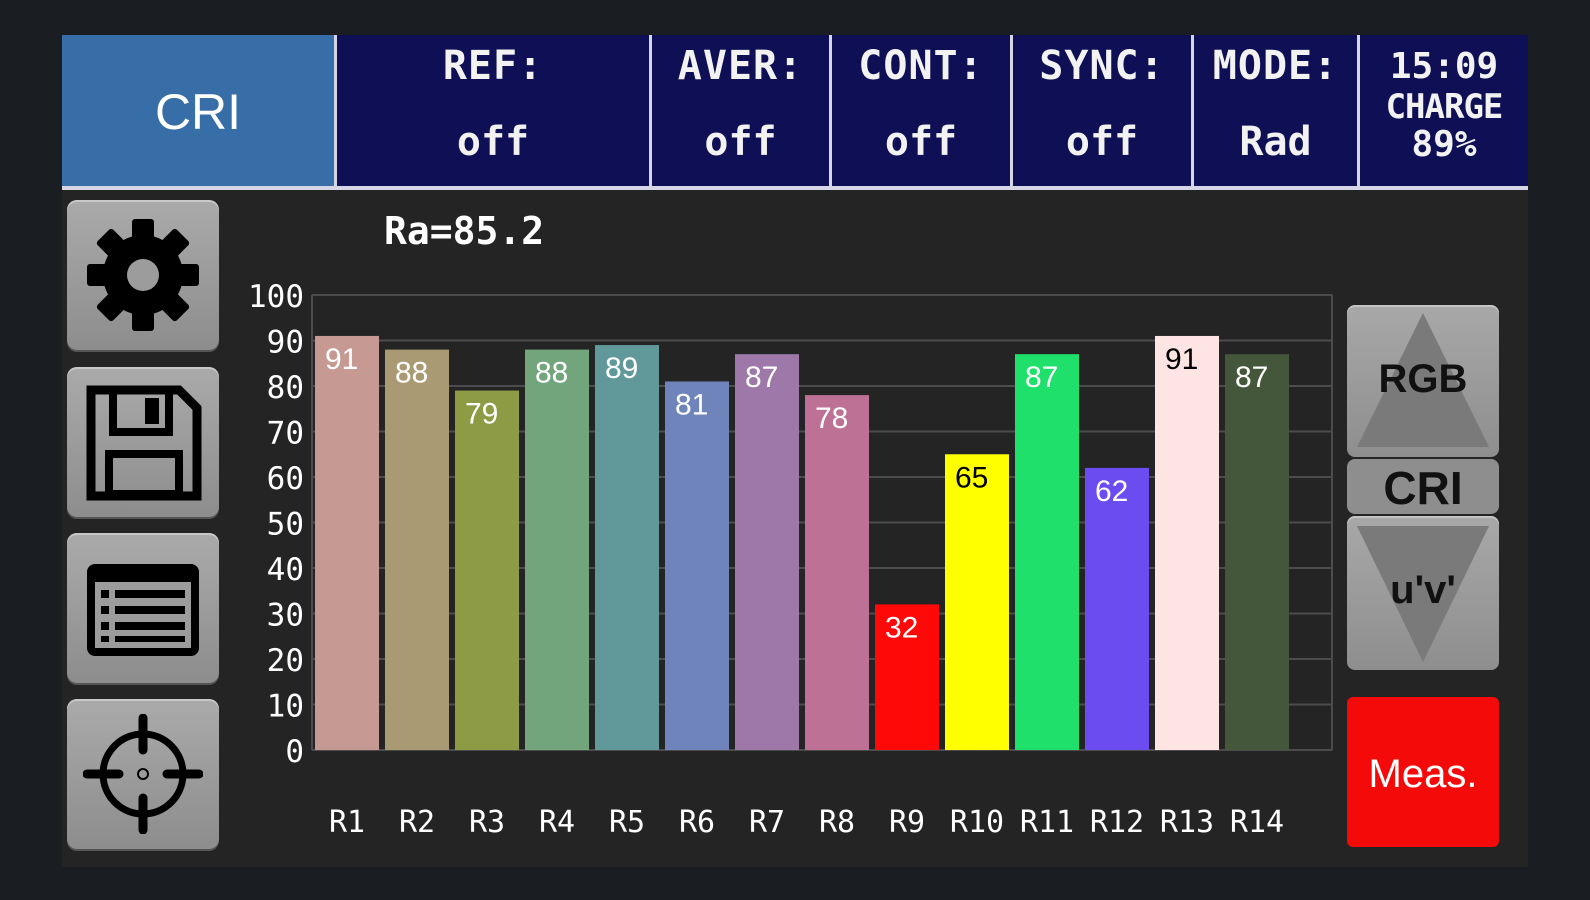 The width and height of the screenshot is (1590, 900). I want to click on bar-value-label: 79, so click(481, 414).